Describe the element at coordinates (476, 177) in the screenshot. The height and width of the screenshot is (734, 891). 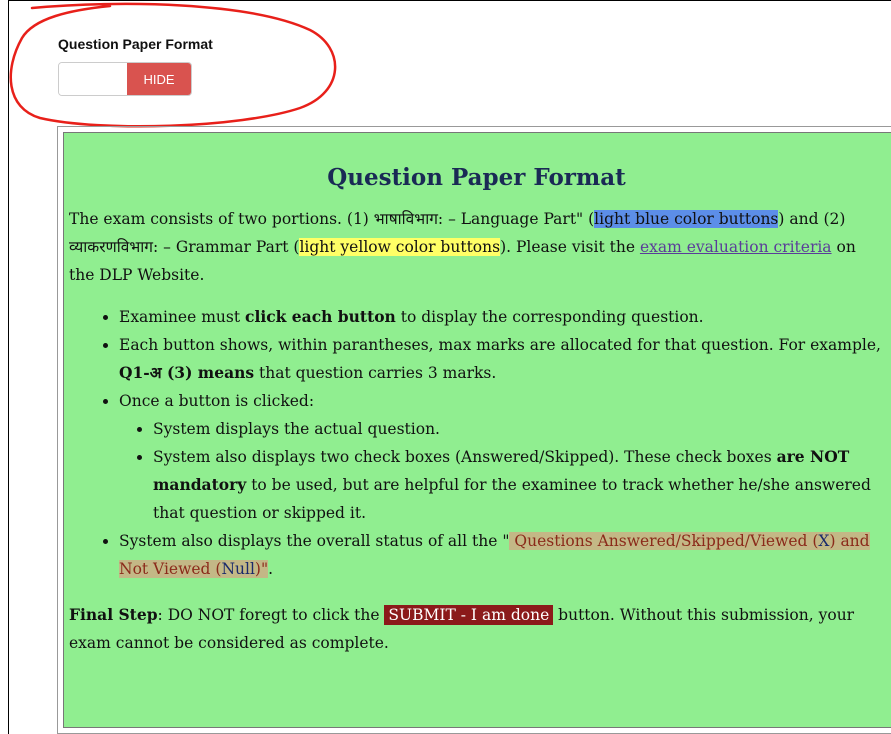
I see `panel-title: Question Paper Format` at that location.